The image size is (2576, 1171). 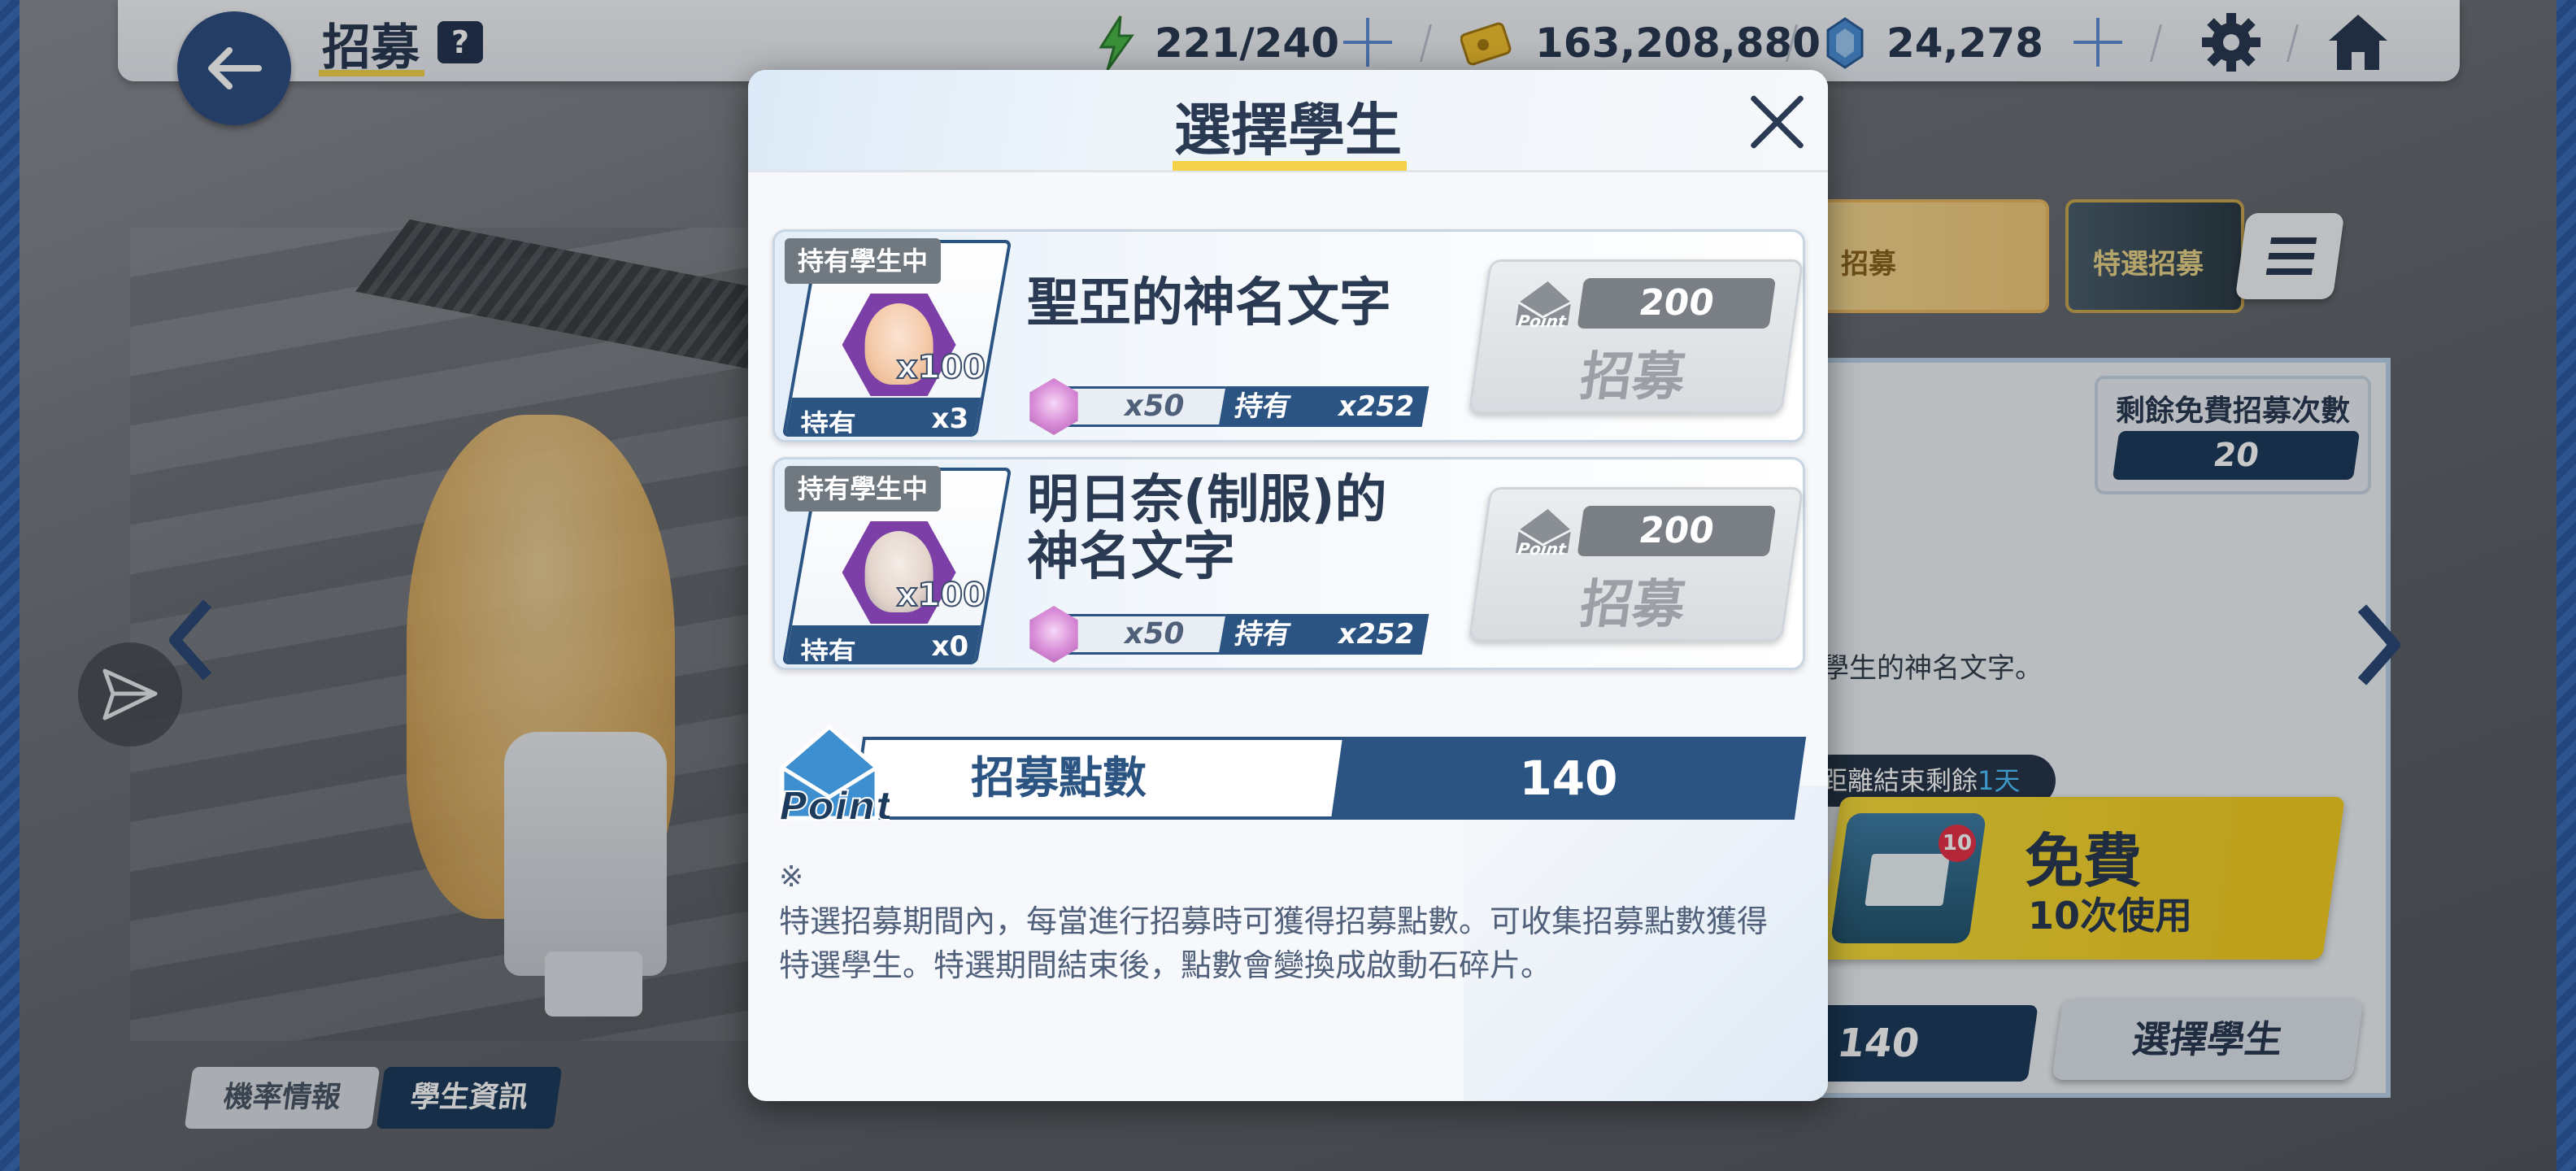 What do you see at coordinates (1291, 776) in the screenshot?
I see `recruit-points-bar: 招募點數 140 Point` at bounding box center [1291, 776].